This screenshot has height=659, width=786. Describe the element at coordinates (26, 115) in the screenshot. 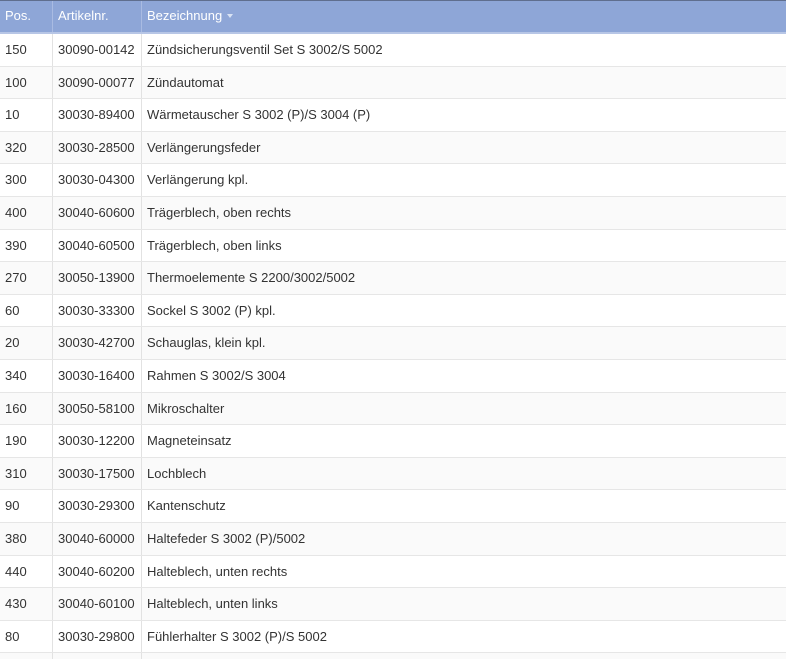

I see `cell-pos: 10` at that location.